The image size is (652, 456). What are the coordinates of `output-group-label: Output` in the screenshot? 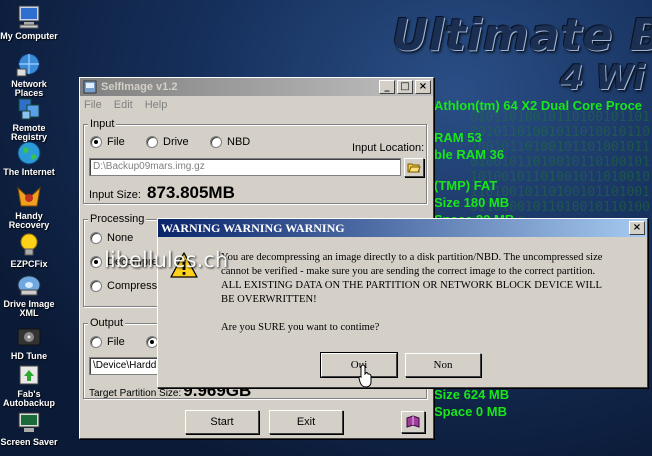 It's located at (107, 323).